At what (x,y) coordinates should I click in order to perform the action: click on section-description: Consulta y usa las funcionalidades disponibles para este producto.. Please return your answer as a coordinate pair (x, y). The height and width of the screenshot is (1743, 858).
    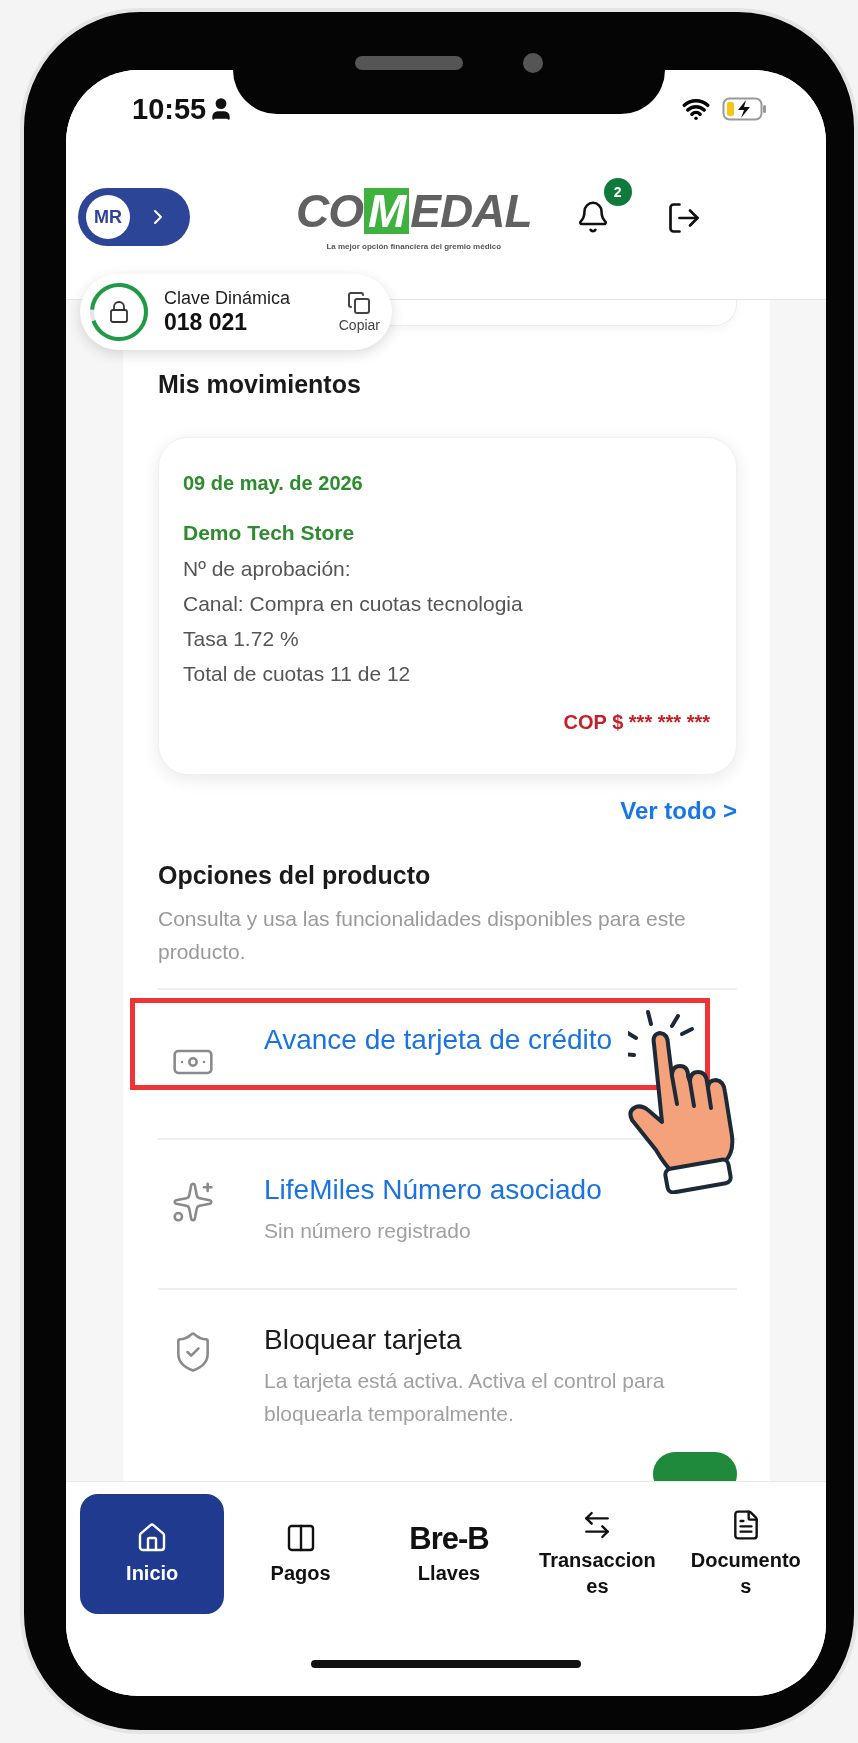
    Looking at the image, I should click on (422, 935).